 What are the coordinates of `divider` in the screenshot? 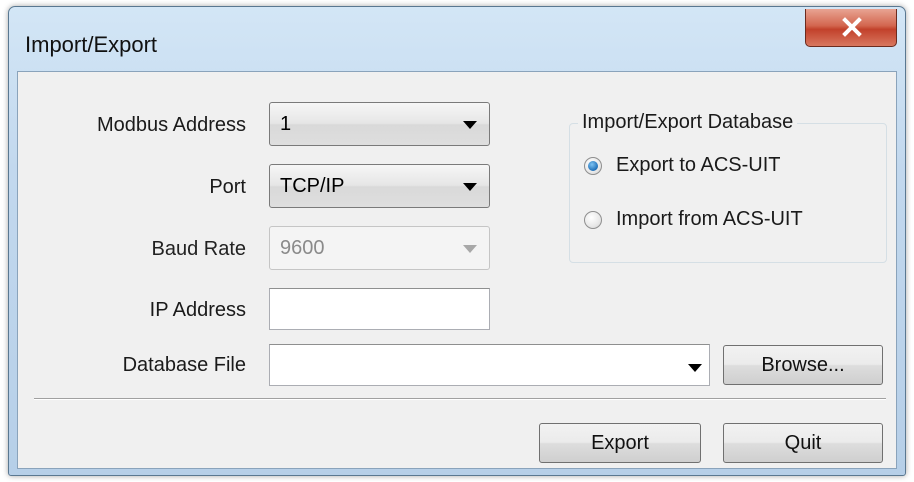 It's located at (460, 399).